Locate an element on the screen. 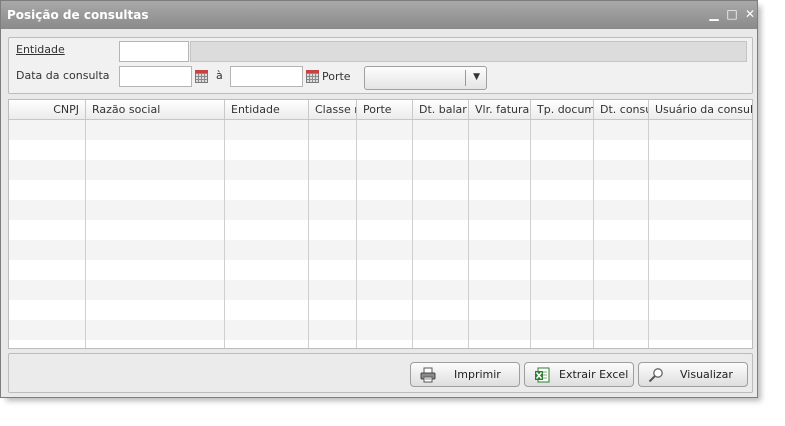 This screenshot has height=426, width=785. column-header-tp-documento: Tp. docum is located at coordinates (562, 109).